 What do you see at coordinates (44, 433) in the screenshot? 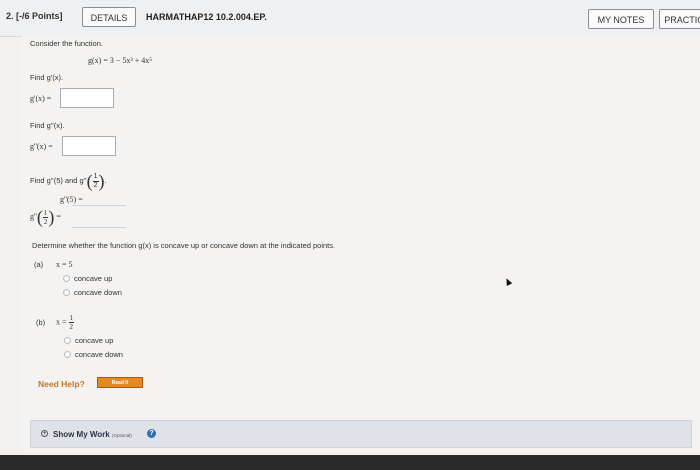
I see `expand-plus-icon: +` at bounding box center [44, 433].